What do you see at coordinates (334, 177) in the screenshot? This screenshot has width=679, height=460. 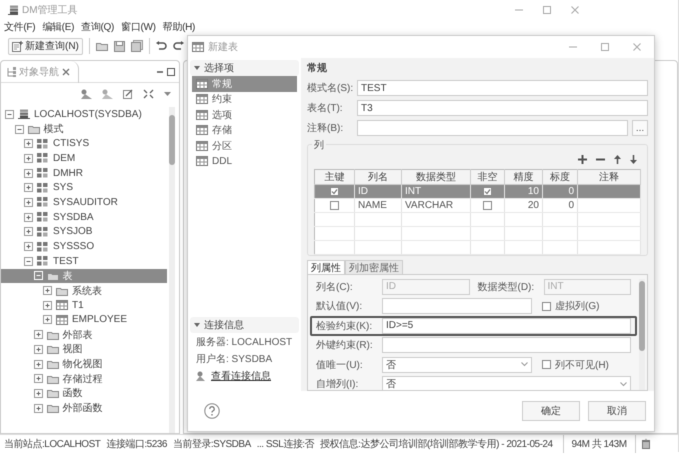 I see `column-header: 主键` at bounding box center [334, 177].